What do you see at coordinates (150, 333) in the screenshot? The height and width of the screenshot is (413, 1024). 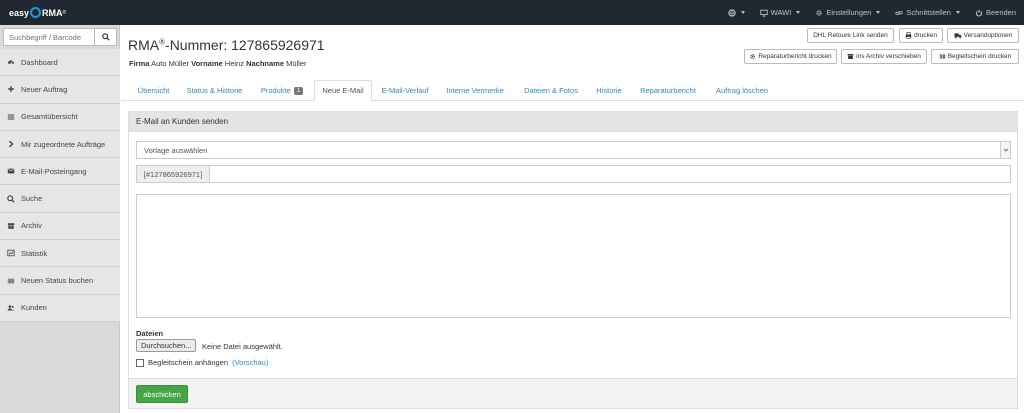 I see `files-label: Dateien` at bounding box center [150, 333].